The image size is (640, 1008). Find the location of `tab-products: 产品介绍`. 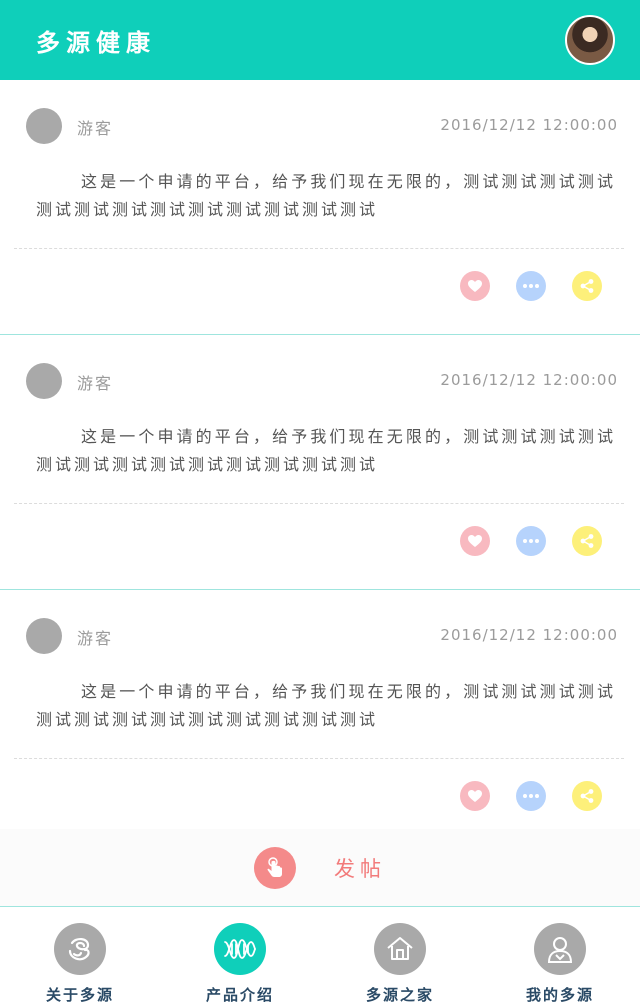

tab-products: 产品介绍 is located at coordinates (240, 958).